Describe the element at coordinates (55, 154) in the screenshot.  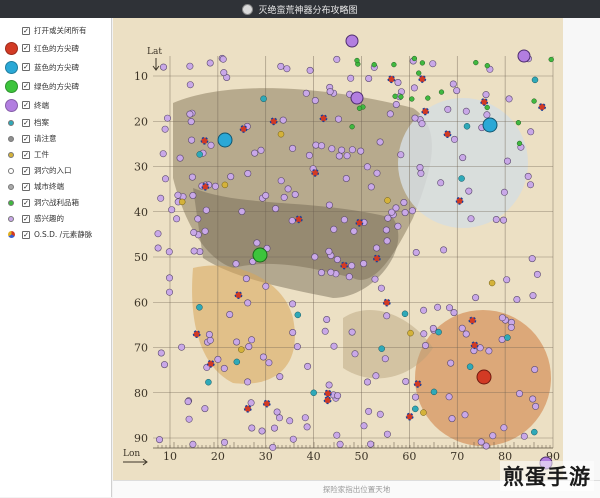
I see `legend-row: ✓ 工件` at that location.